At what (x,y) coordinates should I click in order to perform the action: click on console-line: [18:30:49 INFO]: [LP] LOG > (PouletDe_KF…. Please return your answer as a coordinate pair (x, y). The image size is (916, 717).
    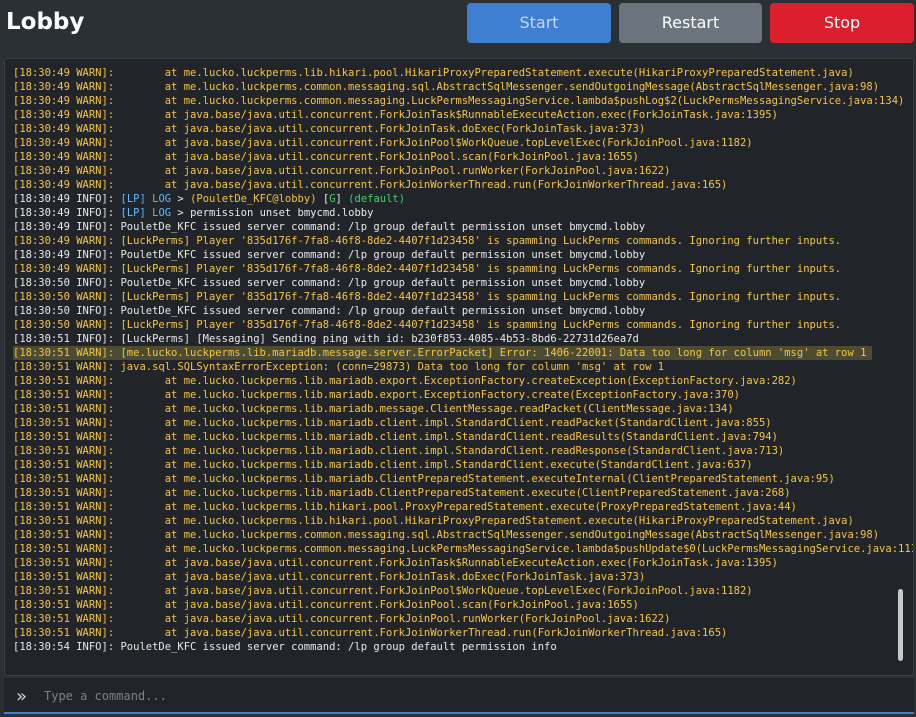
    Looking at the image, I should click on (453, 199).